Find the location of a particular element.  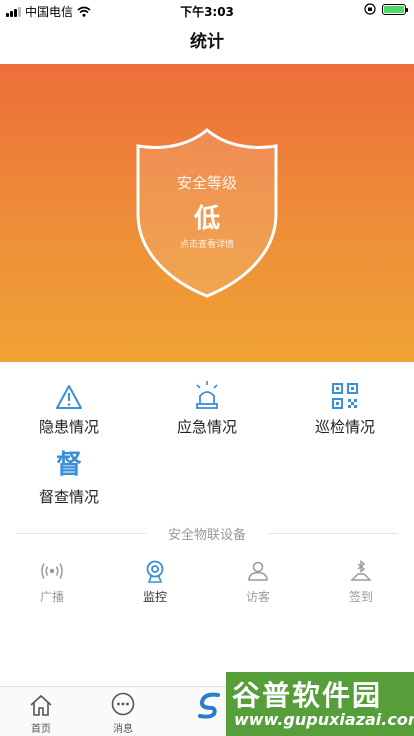

grid-item-inspection: 巡检情况 is located at coordinates (345, 406).